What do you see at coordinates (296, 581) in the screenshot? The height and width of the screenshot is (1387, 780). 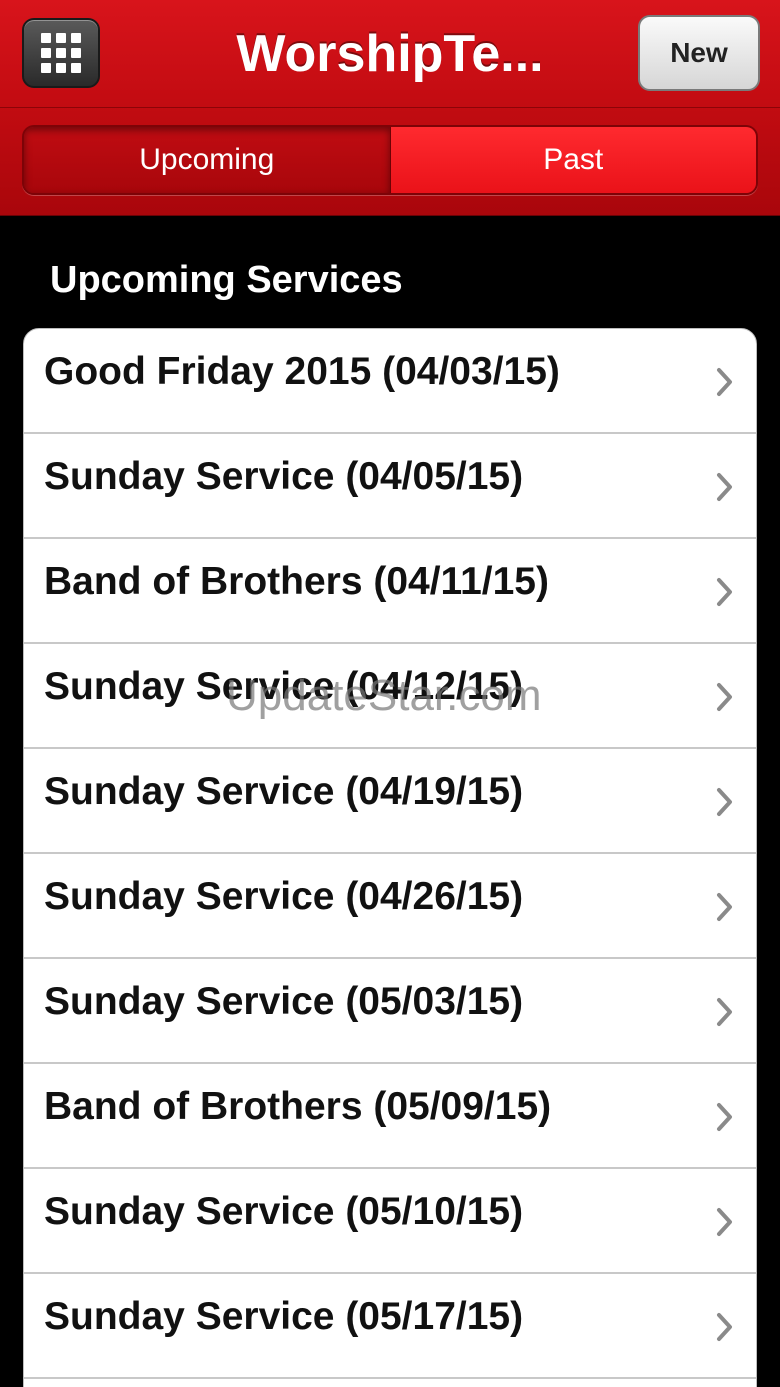 I see `list-item-label: Band of Brothers (04/11/15)` at bounding box center [296, 581].